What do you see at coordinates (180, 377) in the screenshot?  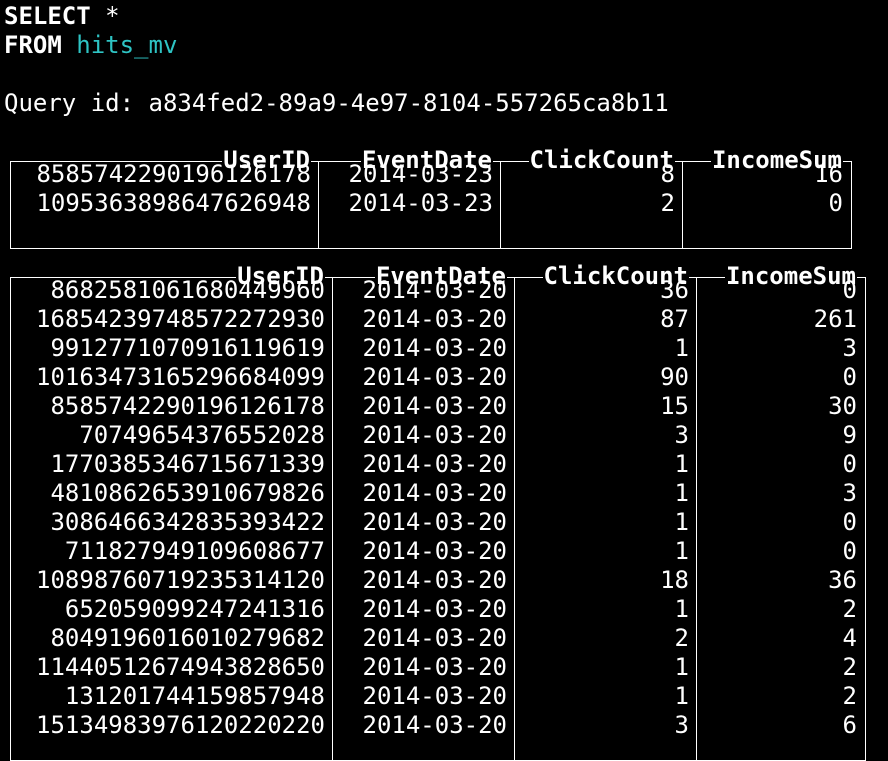 I see `user-id-cell: 10163473165296684099` at bounding box center [180, 377].